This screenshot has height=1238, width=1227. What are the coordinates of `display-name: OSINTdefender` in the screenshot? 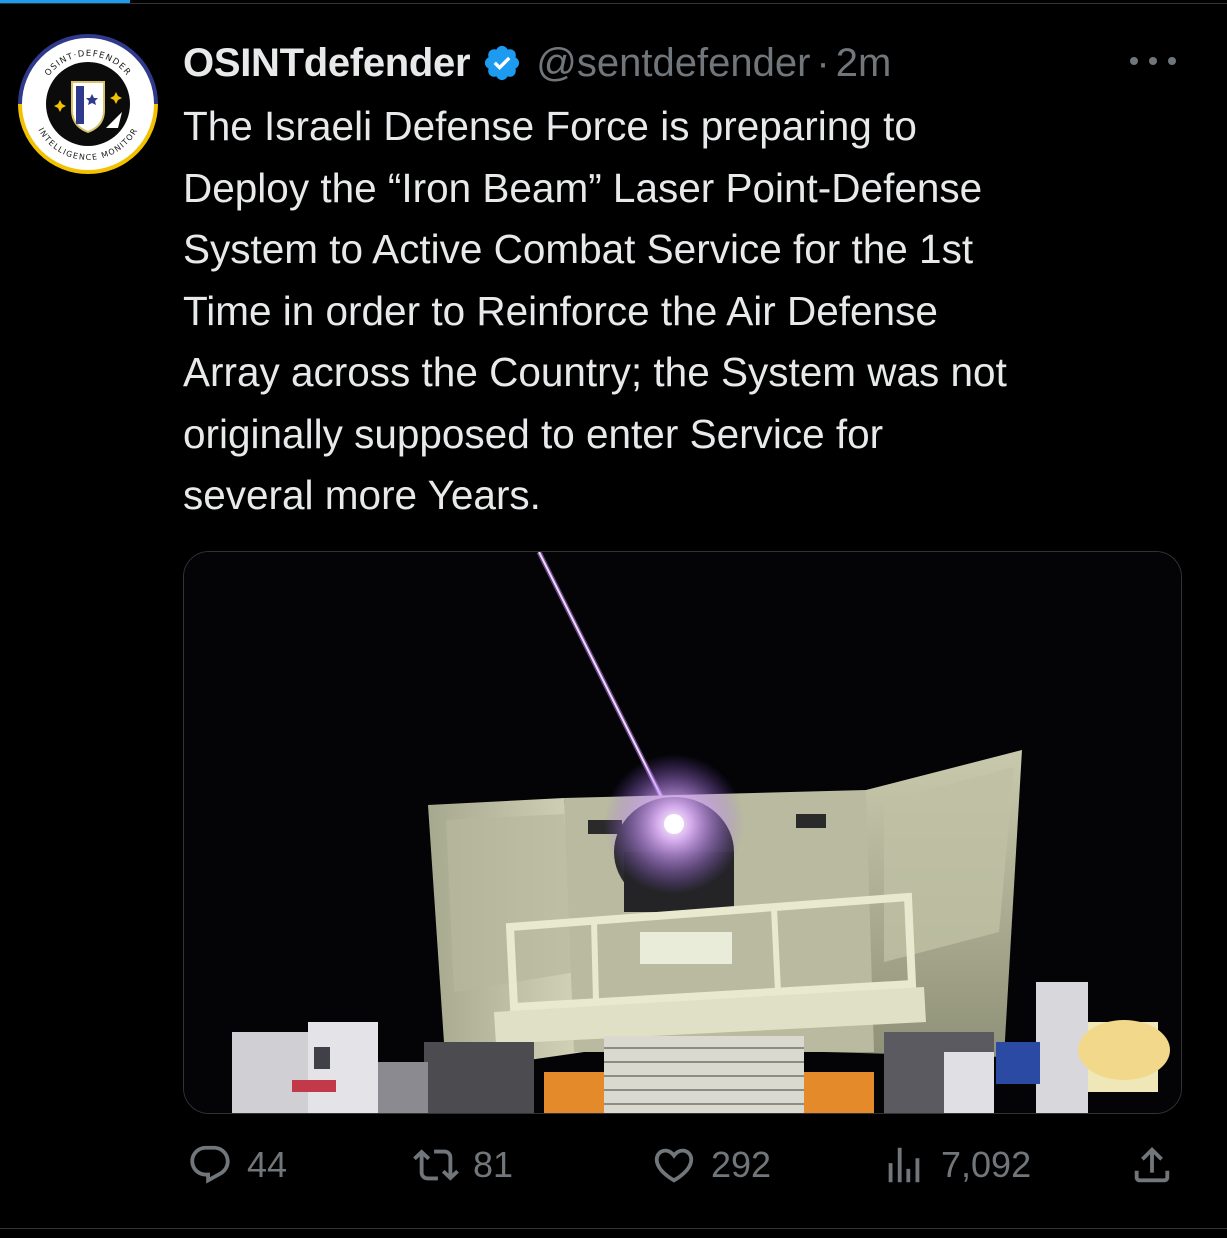 It's located at (327, 63).